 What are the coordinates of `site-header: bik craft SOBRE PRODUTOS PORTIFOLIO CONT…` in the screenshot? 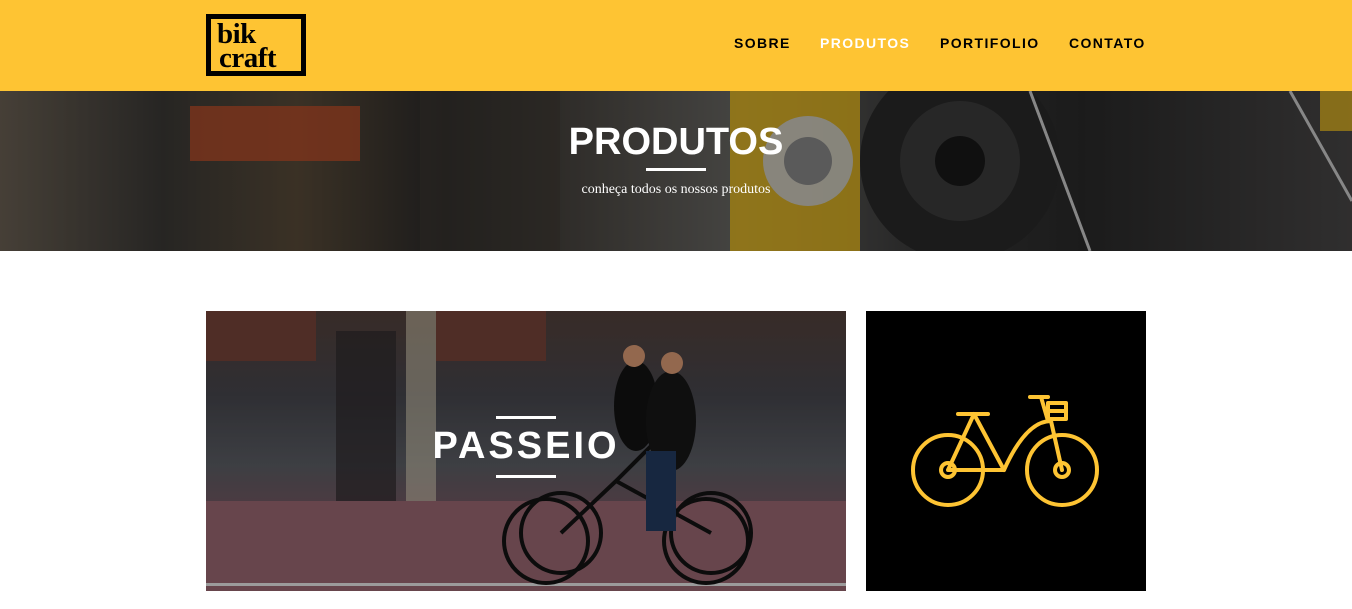 It's located at (676, 45).